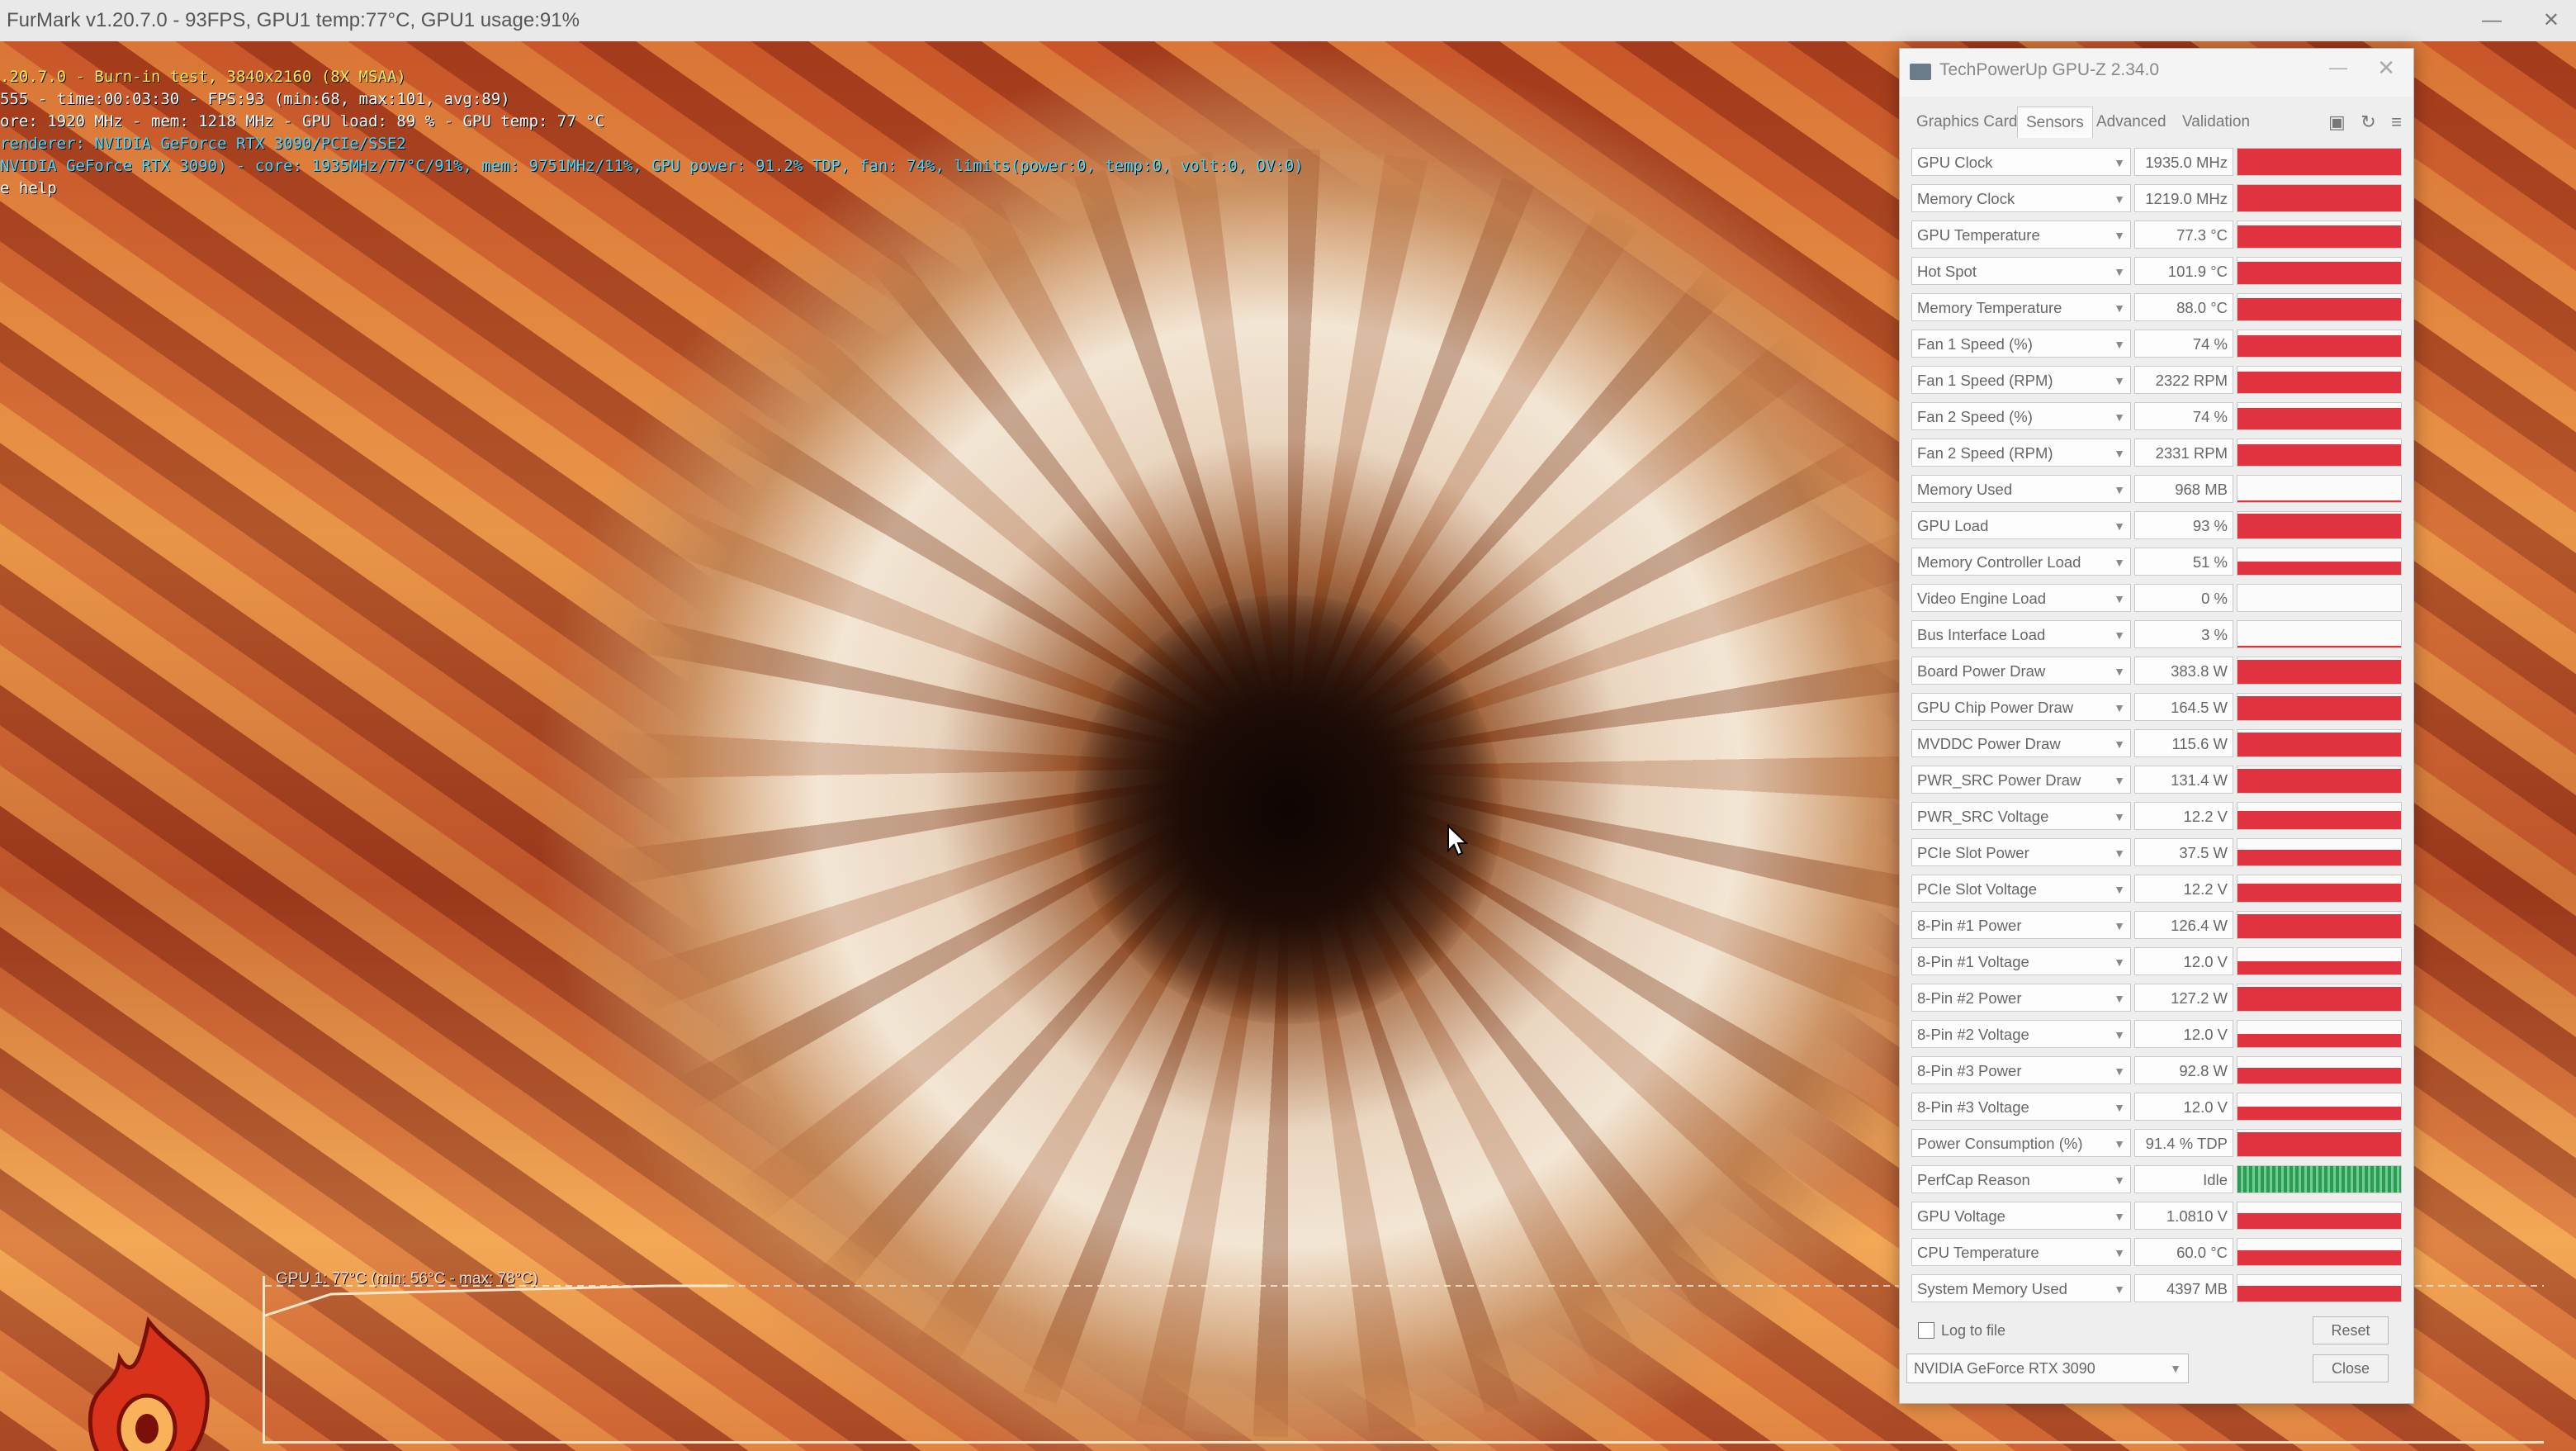 The width and height of the screenshot is (2576, 1451). I want to click on reset-button: Reset, so click(2351, 1330).